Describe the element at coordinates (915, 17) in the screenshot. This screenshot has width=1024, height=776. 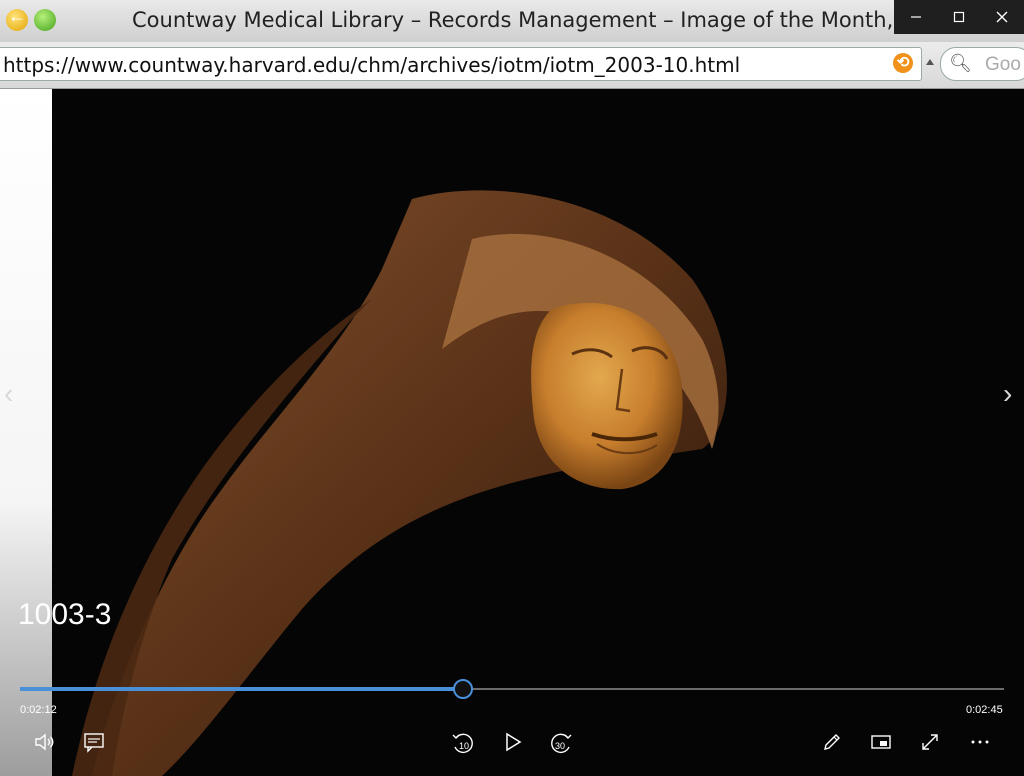
I see `minimize-icon` at that location.